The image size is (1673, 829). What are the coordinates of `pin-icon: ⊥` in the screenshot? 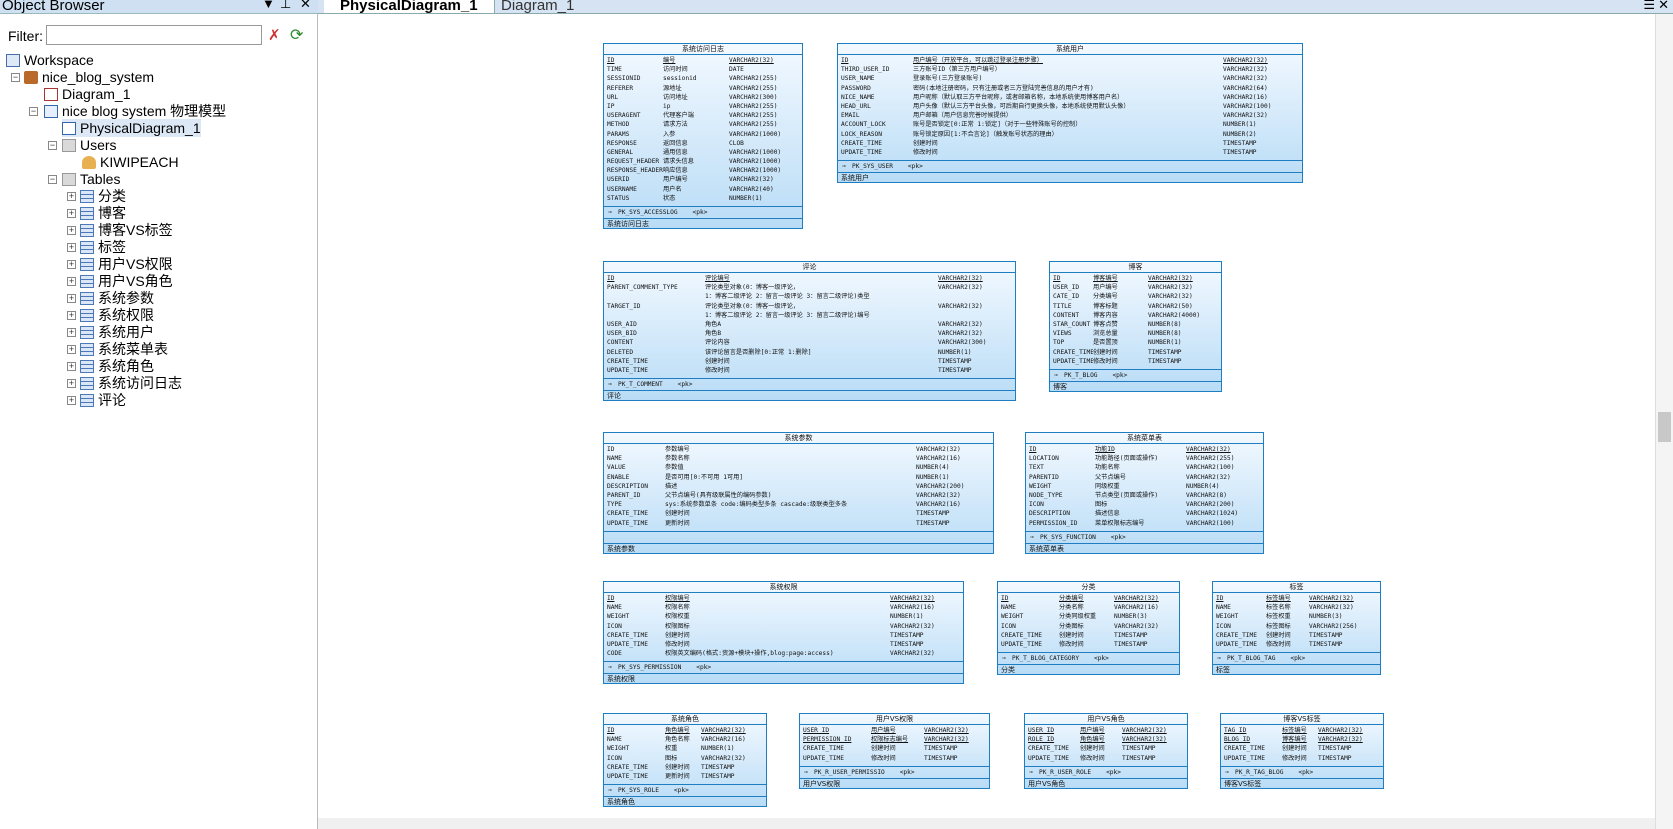 It's located at (285, 5).